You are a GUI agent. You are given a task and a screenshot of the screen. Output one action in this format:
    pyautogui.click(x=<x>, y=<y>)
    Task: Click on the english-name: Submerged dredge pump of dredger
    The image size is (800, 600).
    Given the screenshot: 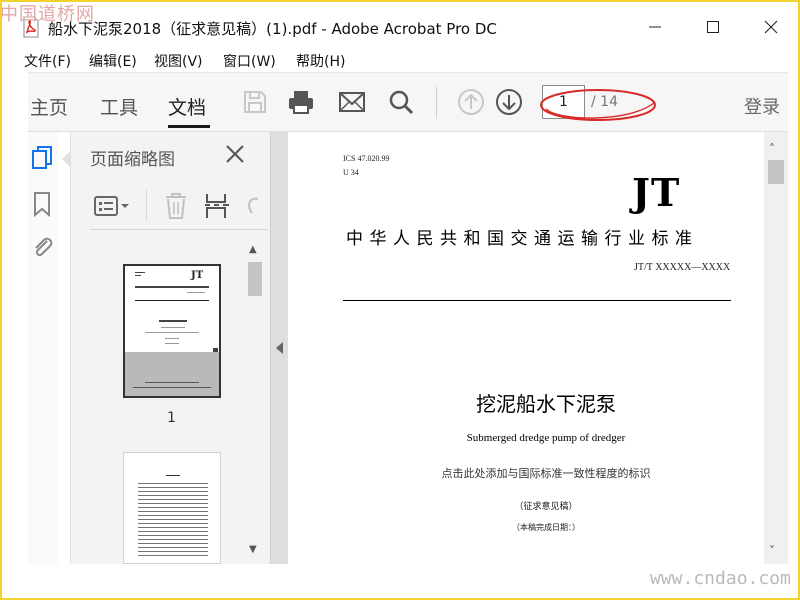 What is the action you would take?
    pyautogui.click(x=546, y=438)
    